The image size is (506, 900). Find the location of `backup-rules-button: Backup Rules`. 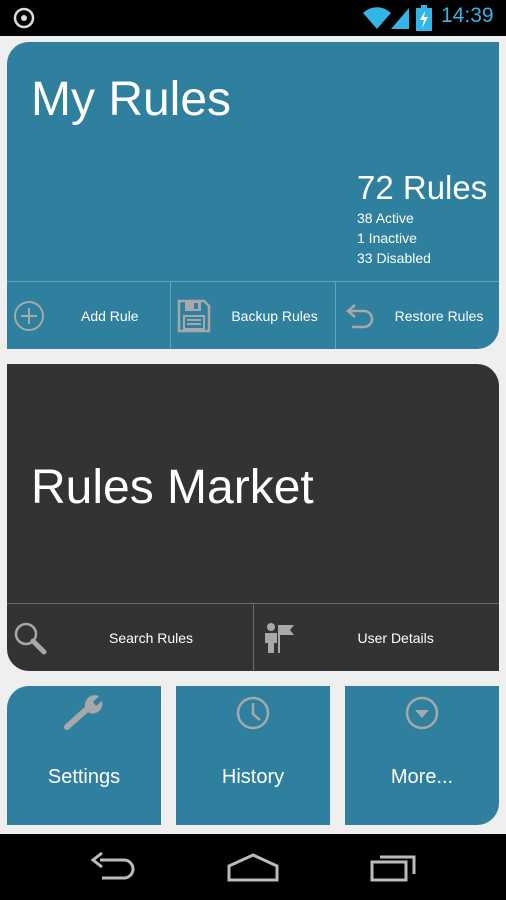

backup-rules-button: Backup Rules is located at coordinates (252, 315).